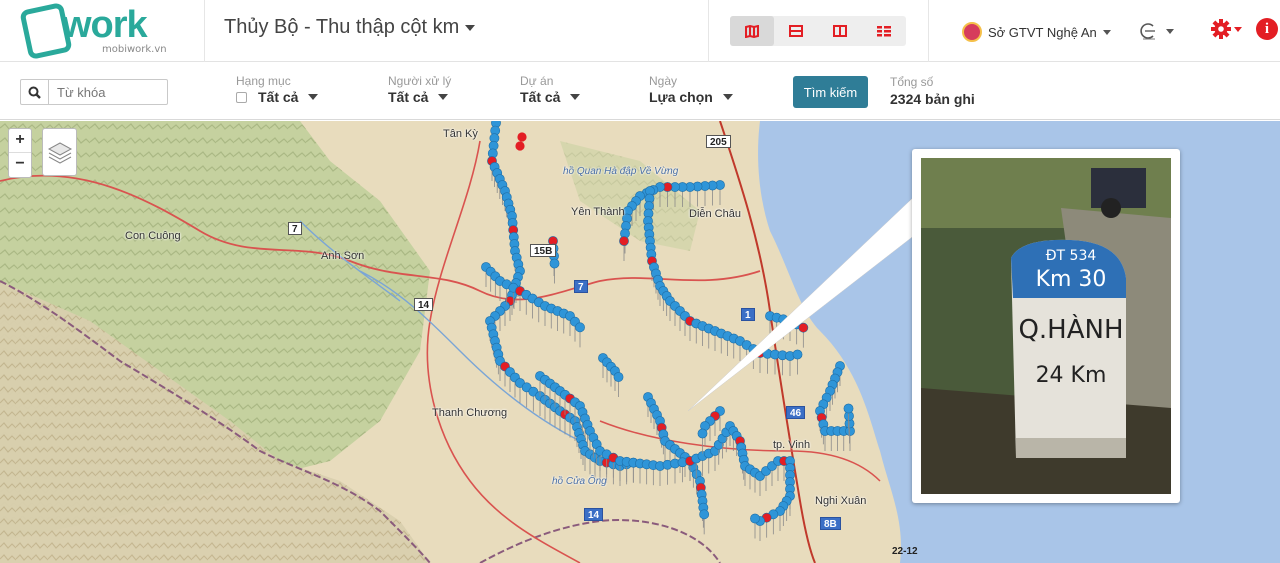 The height and width of the screenshot is (563, 1280). I want to click on category-filter: Hạng mục Tất cả, so click(277, 89).